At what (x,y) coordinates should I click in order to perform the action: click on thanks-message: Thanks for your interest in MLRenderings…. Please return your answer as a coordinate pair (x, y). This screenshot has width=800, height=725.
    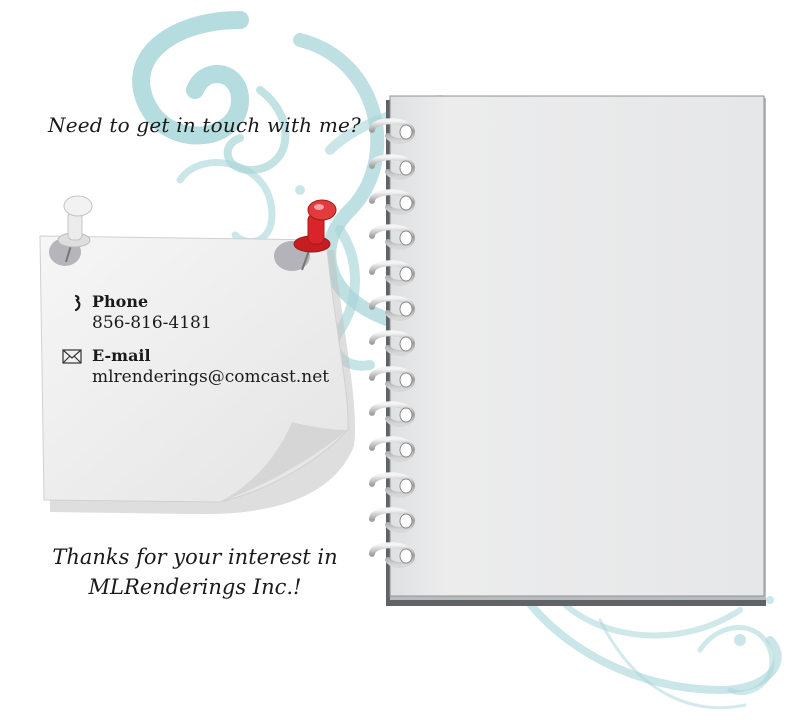
    Looking at the image, I should click on (195, 572).